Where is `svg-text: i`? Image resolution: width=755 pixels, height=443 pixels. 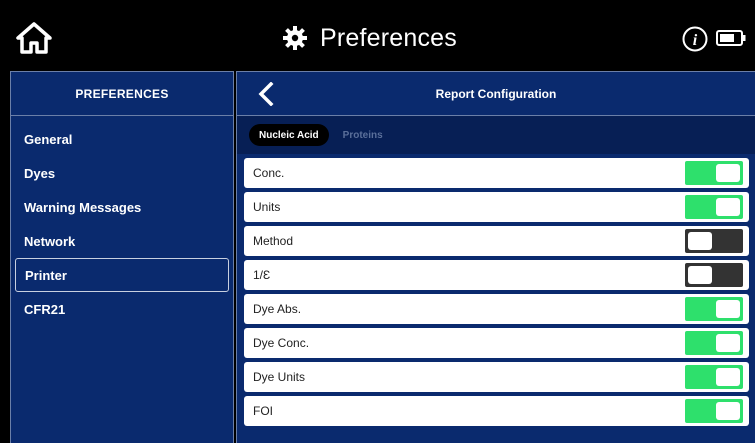 svg-text: i is located at coordinates (695, 40).